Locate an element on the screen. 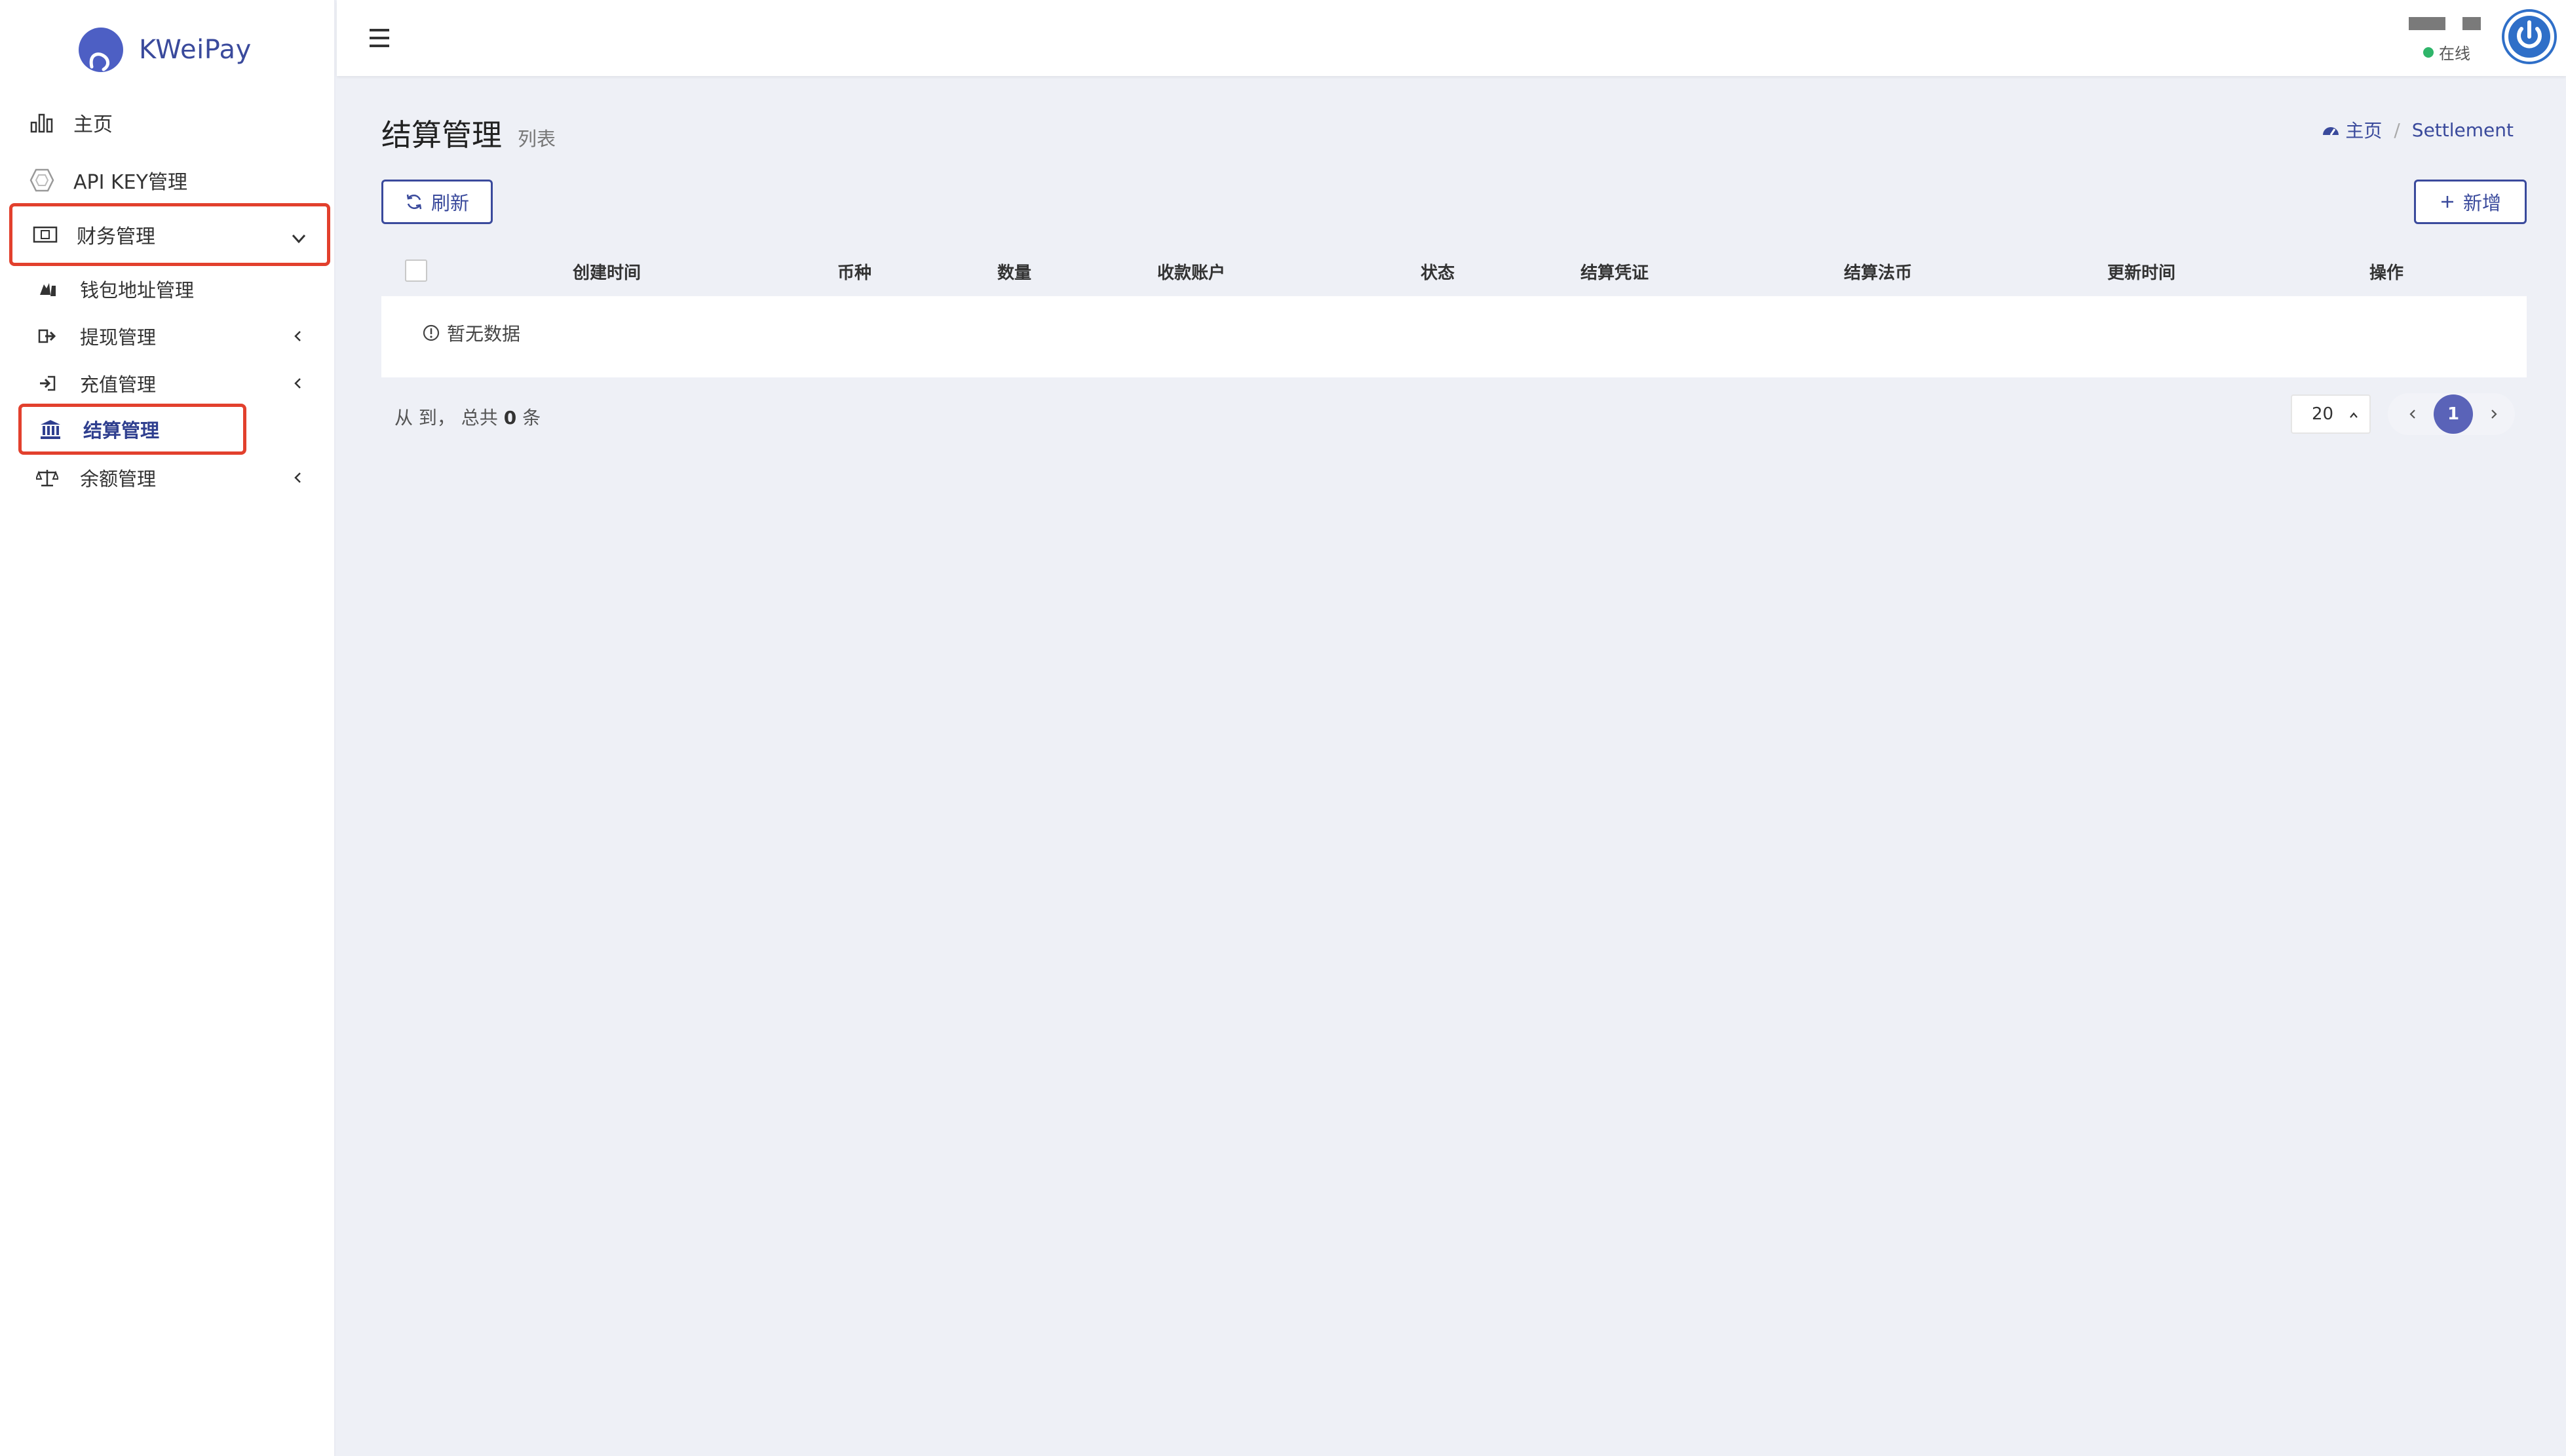  kweipay-logo-icon is located at coordinates (101, 50).